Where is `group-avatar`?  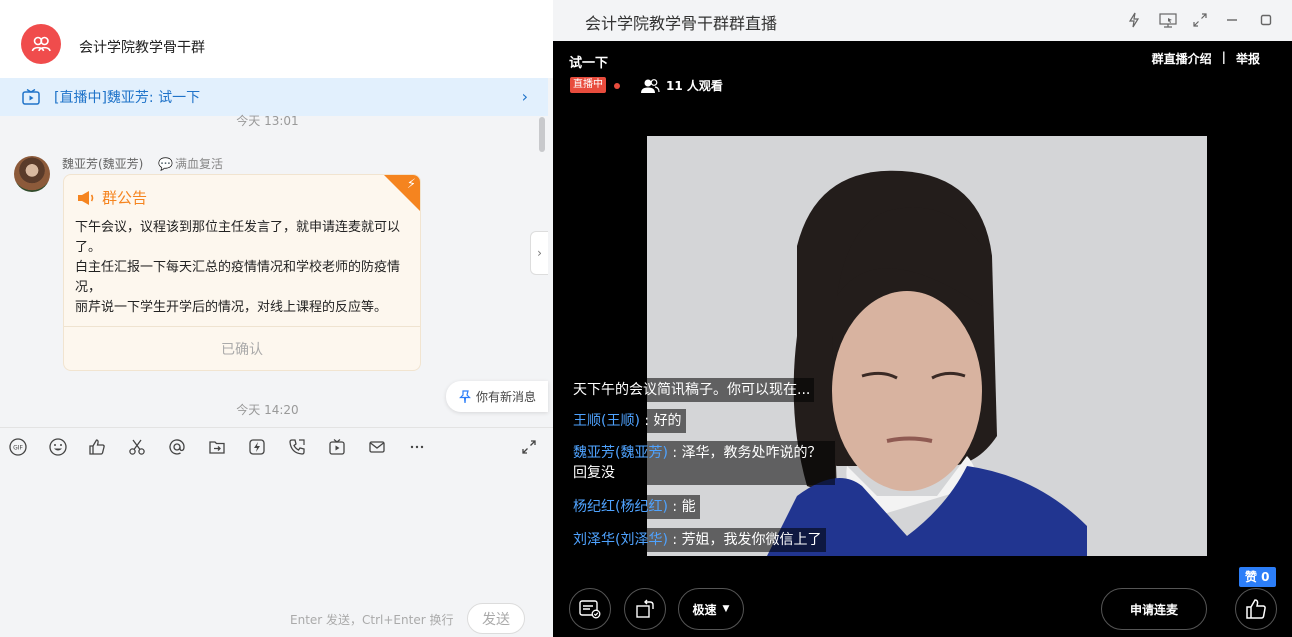 group-avatar is located at coordinates (41, 44).